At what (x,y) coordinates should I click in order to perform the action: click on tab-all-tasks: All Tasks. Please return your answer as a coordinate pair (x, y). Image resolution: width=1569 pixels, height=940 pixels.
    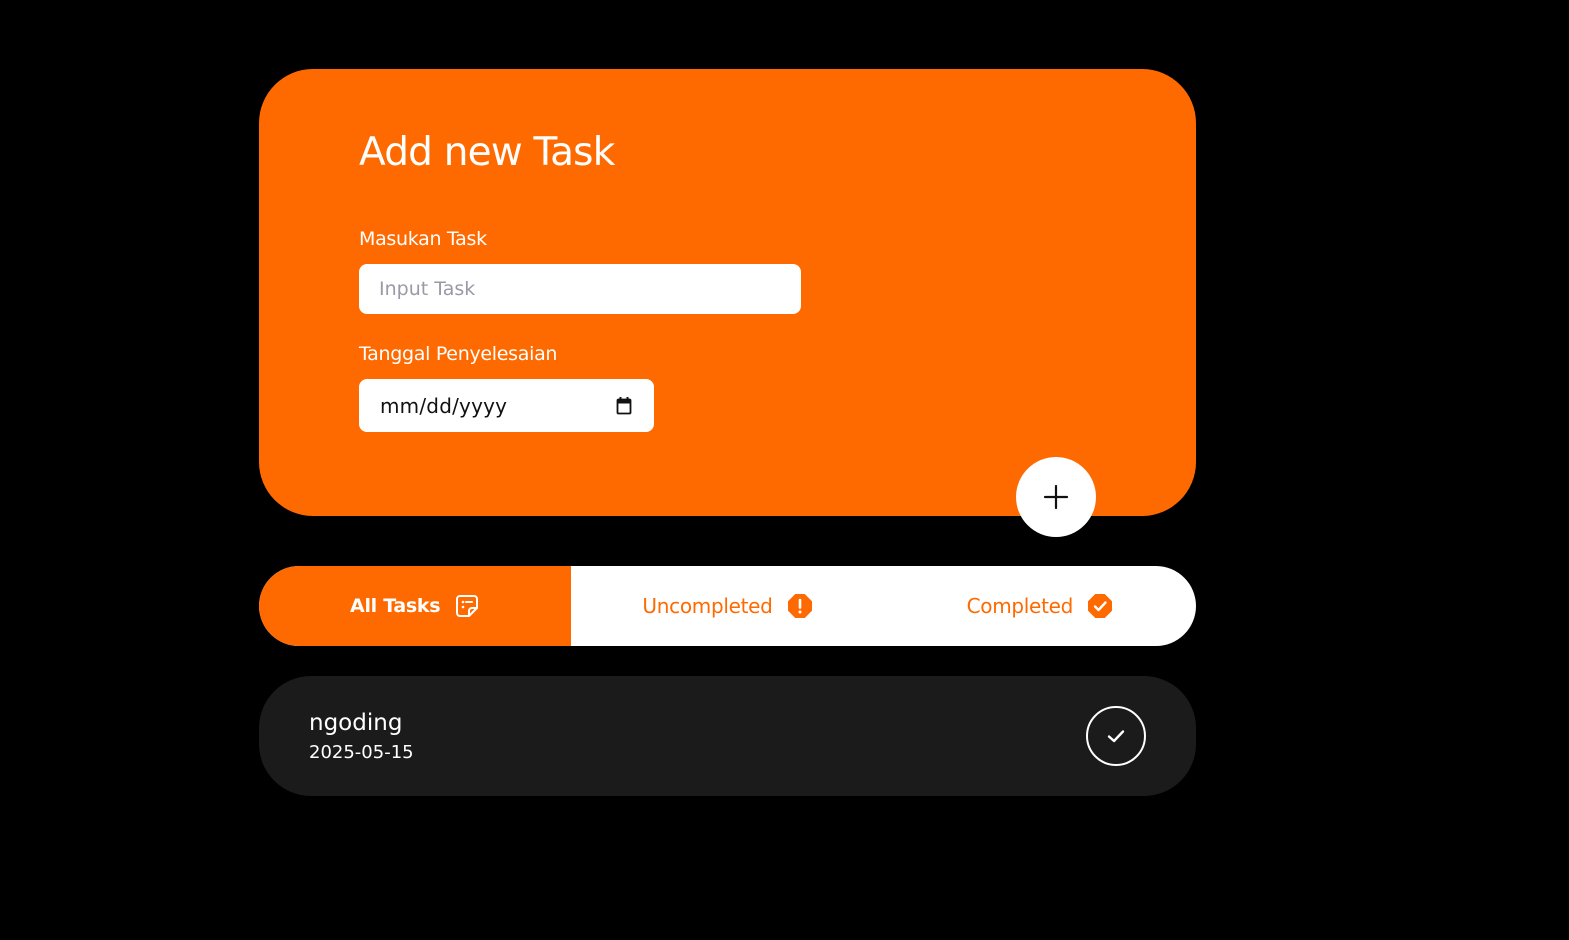
    Looking at the image, I should click on (415, 606).